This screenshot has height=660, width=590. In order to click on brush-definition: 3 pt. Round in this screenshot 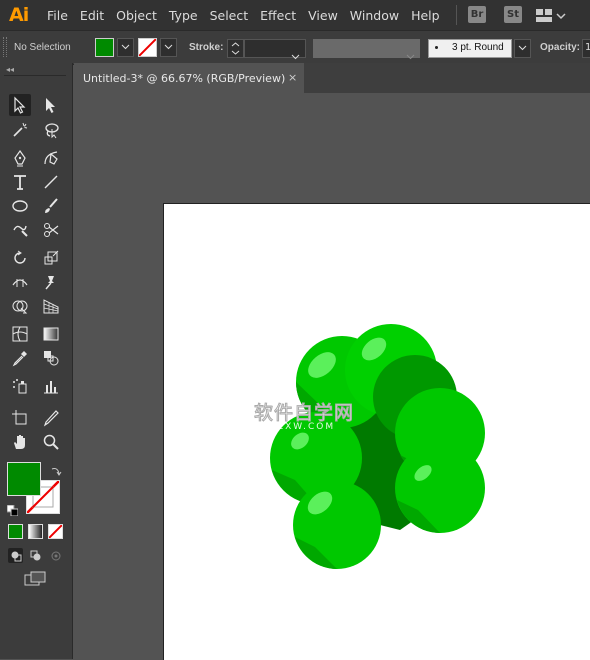, I will do `click(470, 48)`.